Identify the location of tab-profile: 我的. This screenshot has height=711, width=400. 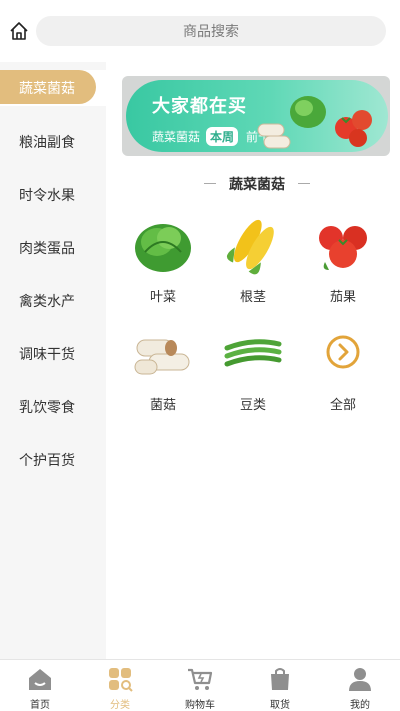
(360, 685).